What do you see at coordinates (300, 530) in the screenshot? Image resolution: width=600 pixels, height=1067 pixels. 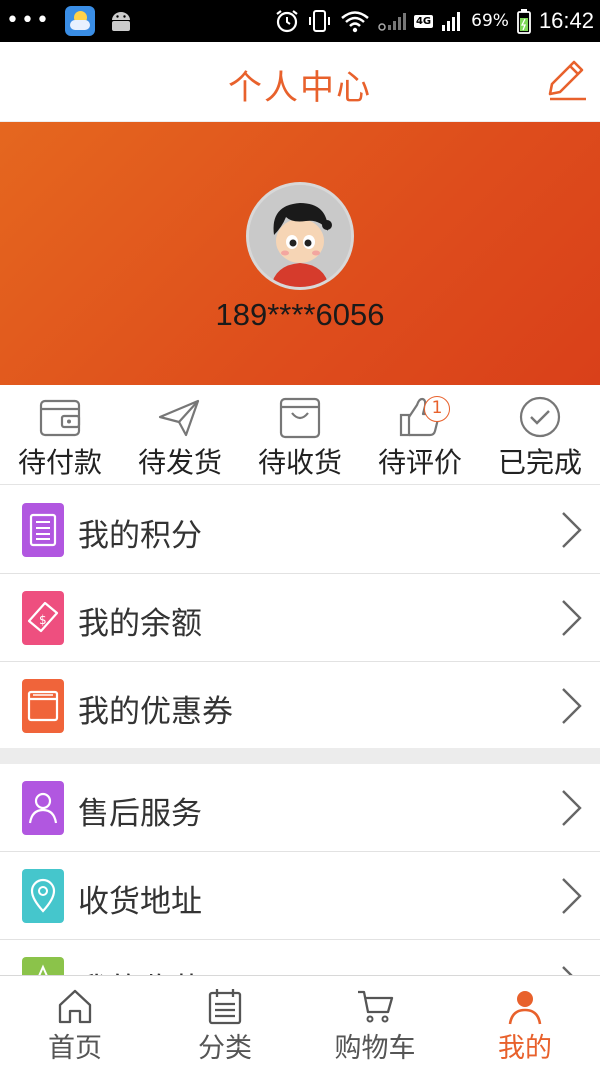 I see `menu-item-points: 我的积分` at bounding box center [300, 530].